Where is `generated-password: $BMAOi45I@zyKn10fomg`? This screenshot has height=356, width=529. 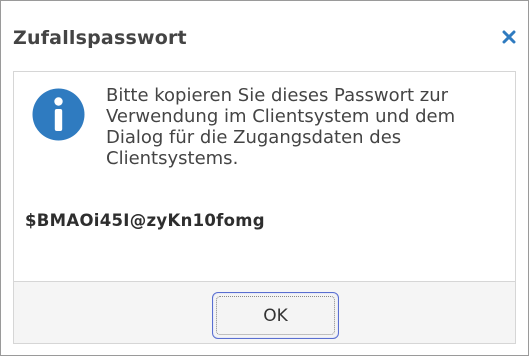 generated-password: $BMAOi45I@zyKn10fomg is located at coordinates (145, 220).